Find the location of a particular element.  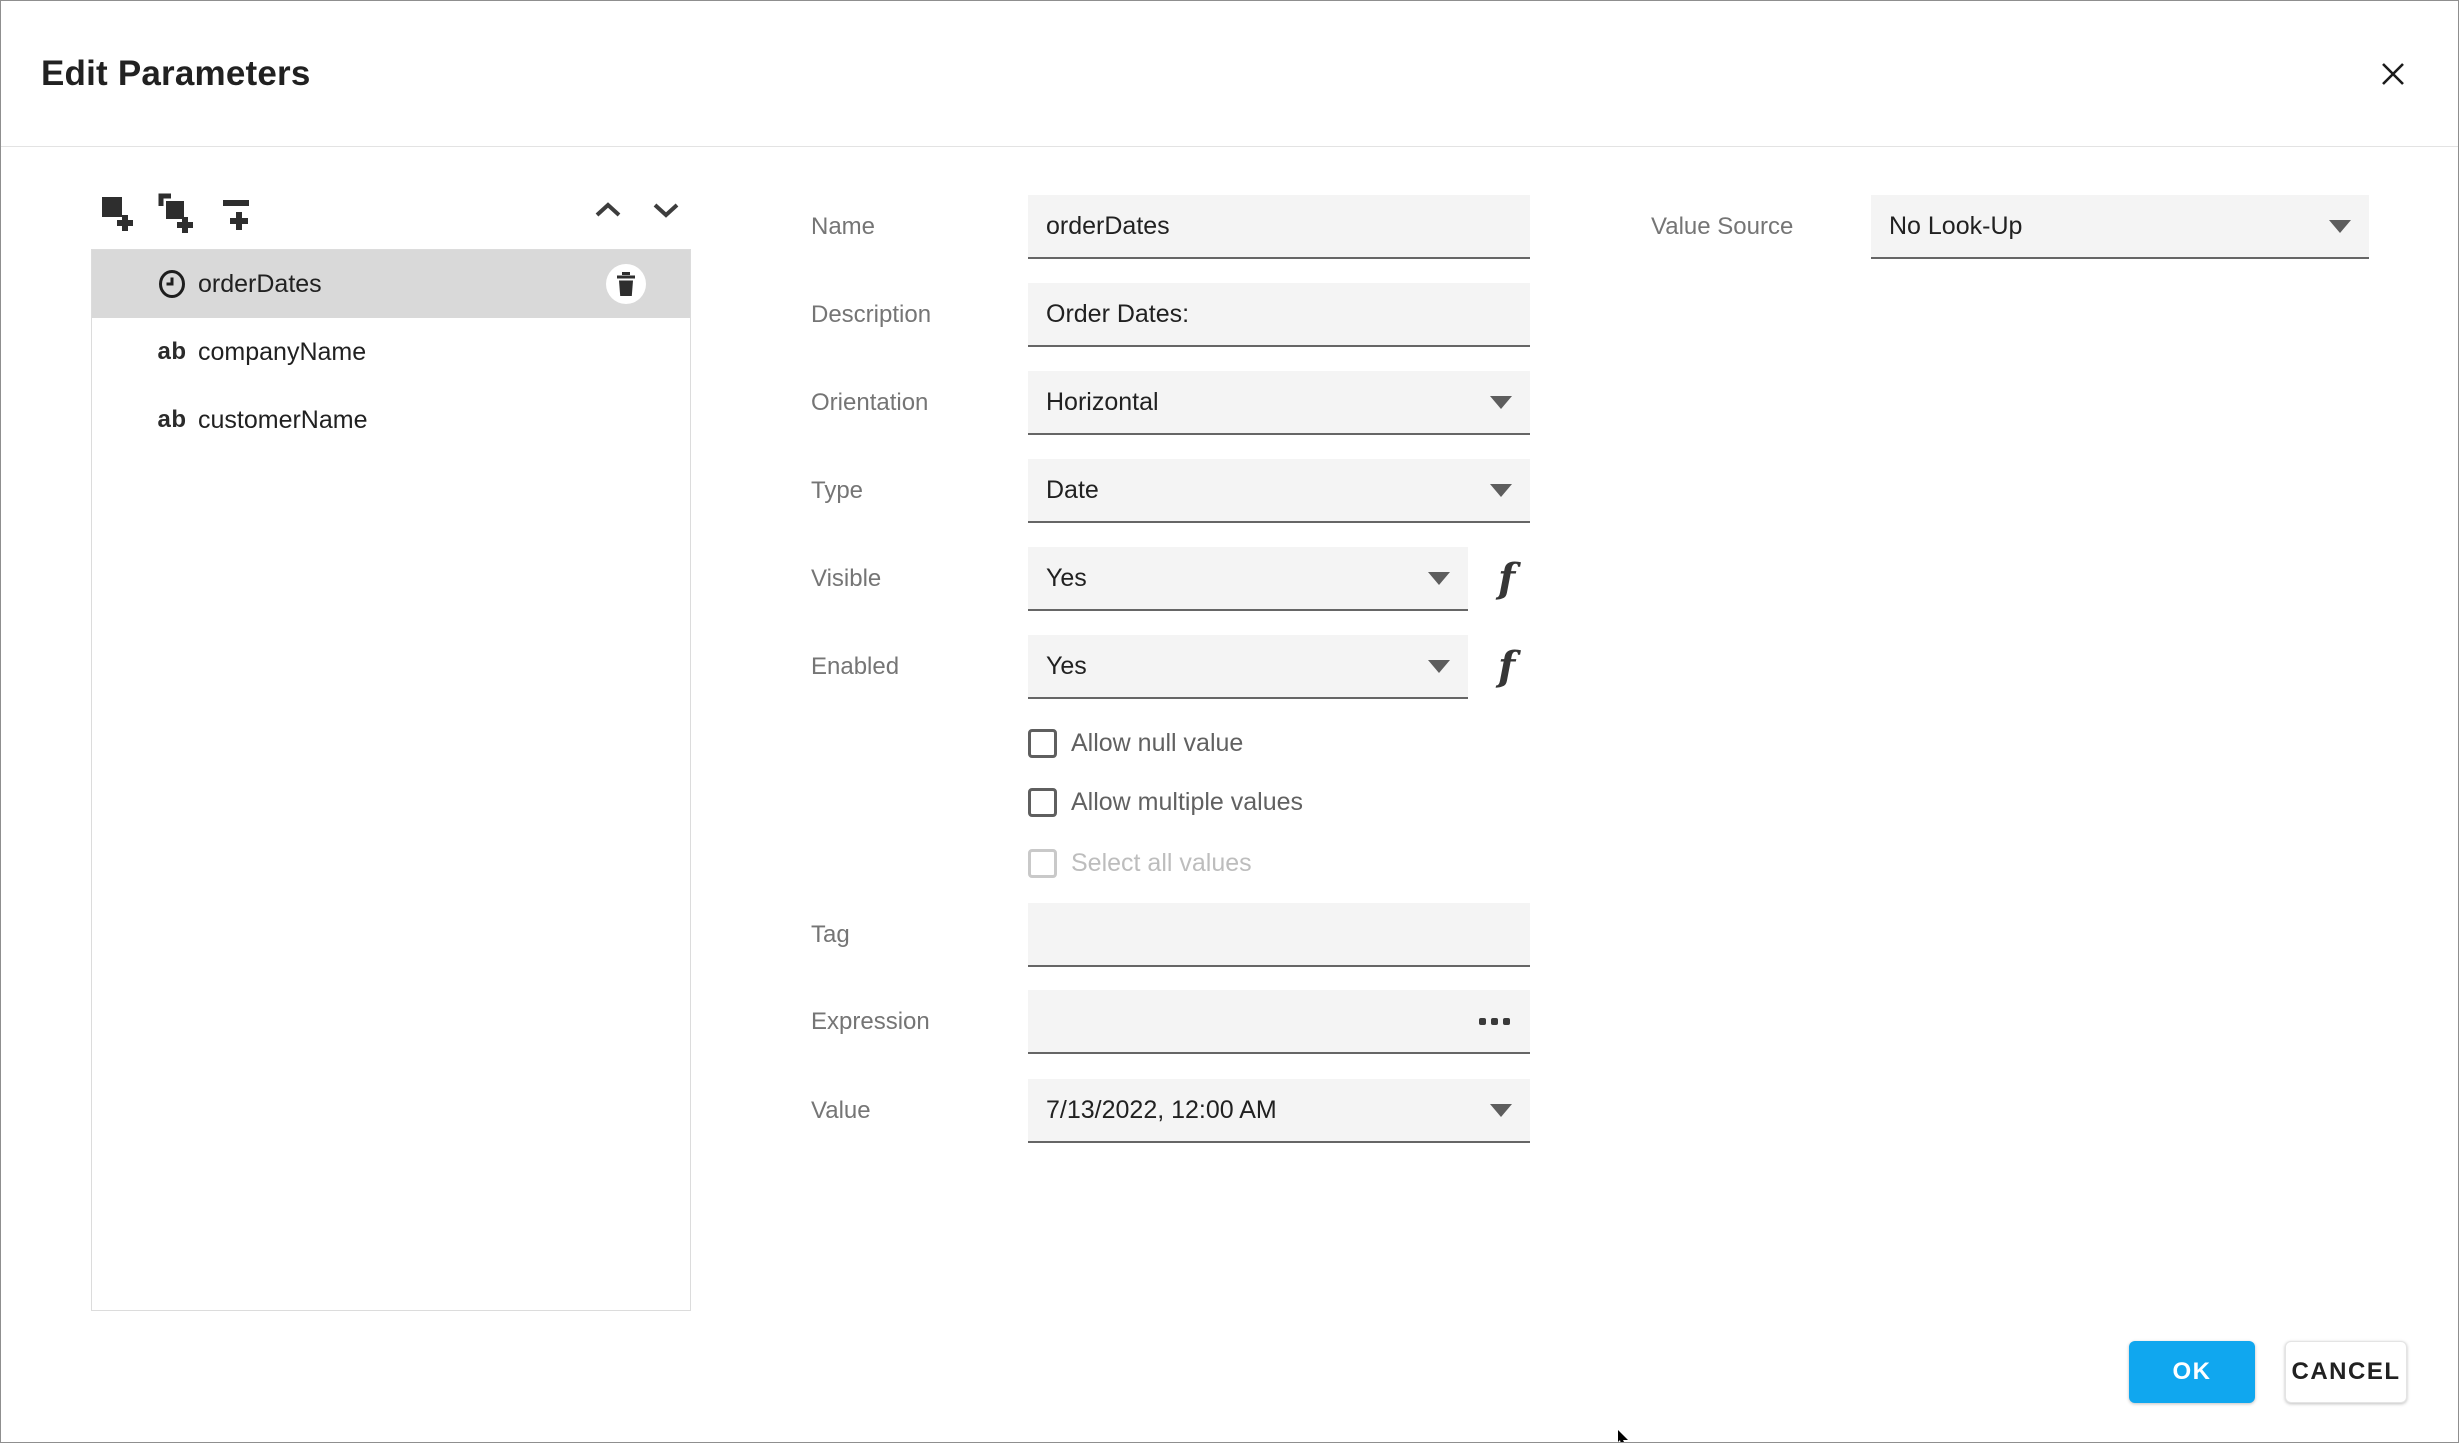

parameter-name: orderDates is located at coordinates (260, 283).